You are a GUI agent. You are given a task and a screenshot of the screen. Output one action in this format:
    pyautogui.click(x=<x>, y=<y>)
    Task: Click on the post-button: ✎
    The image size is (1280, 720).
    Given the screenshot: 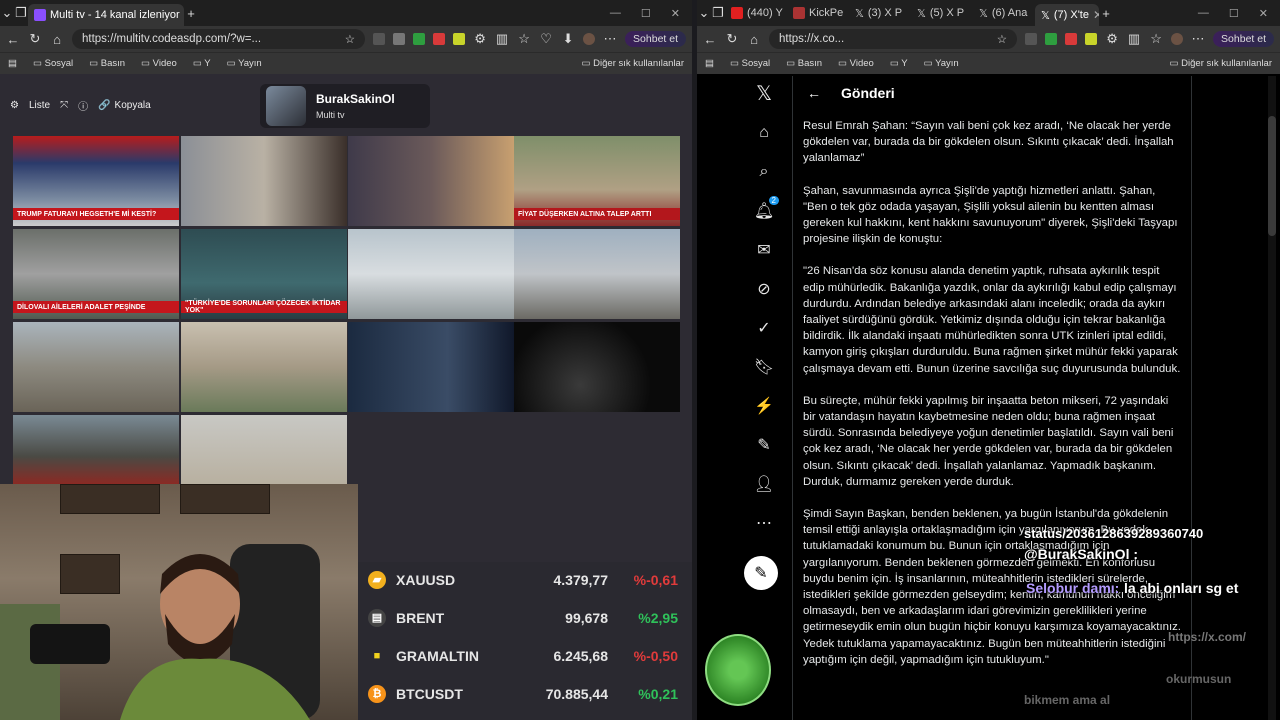 What is the action you would take?
    pyautogui.click(x=761, y=573)
    